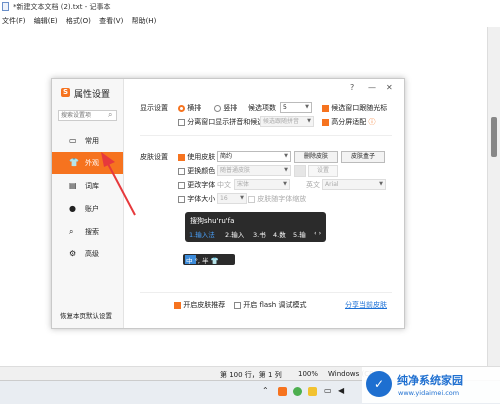  I want to click on minimize-button: —, so click(372, 87).